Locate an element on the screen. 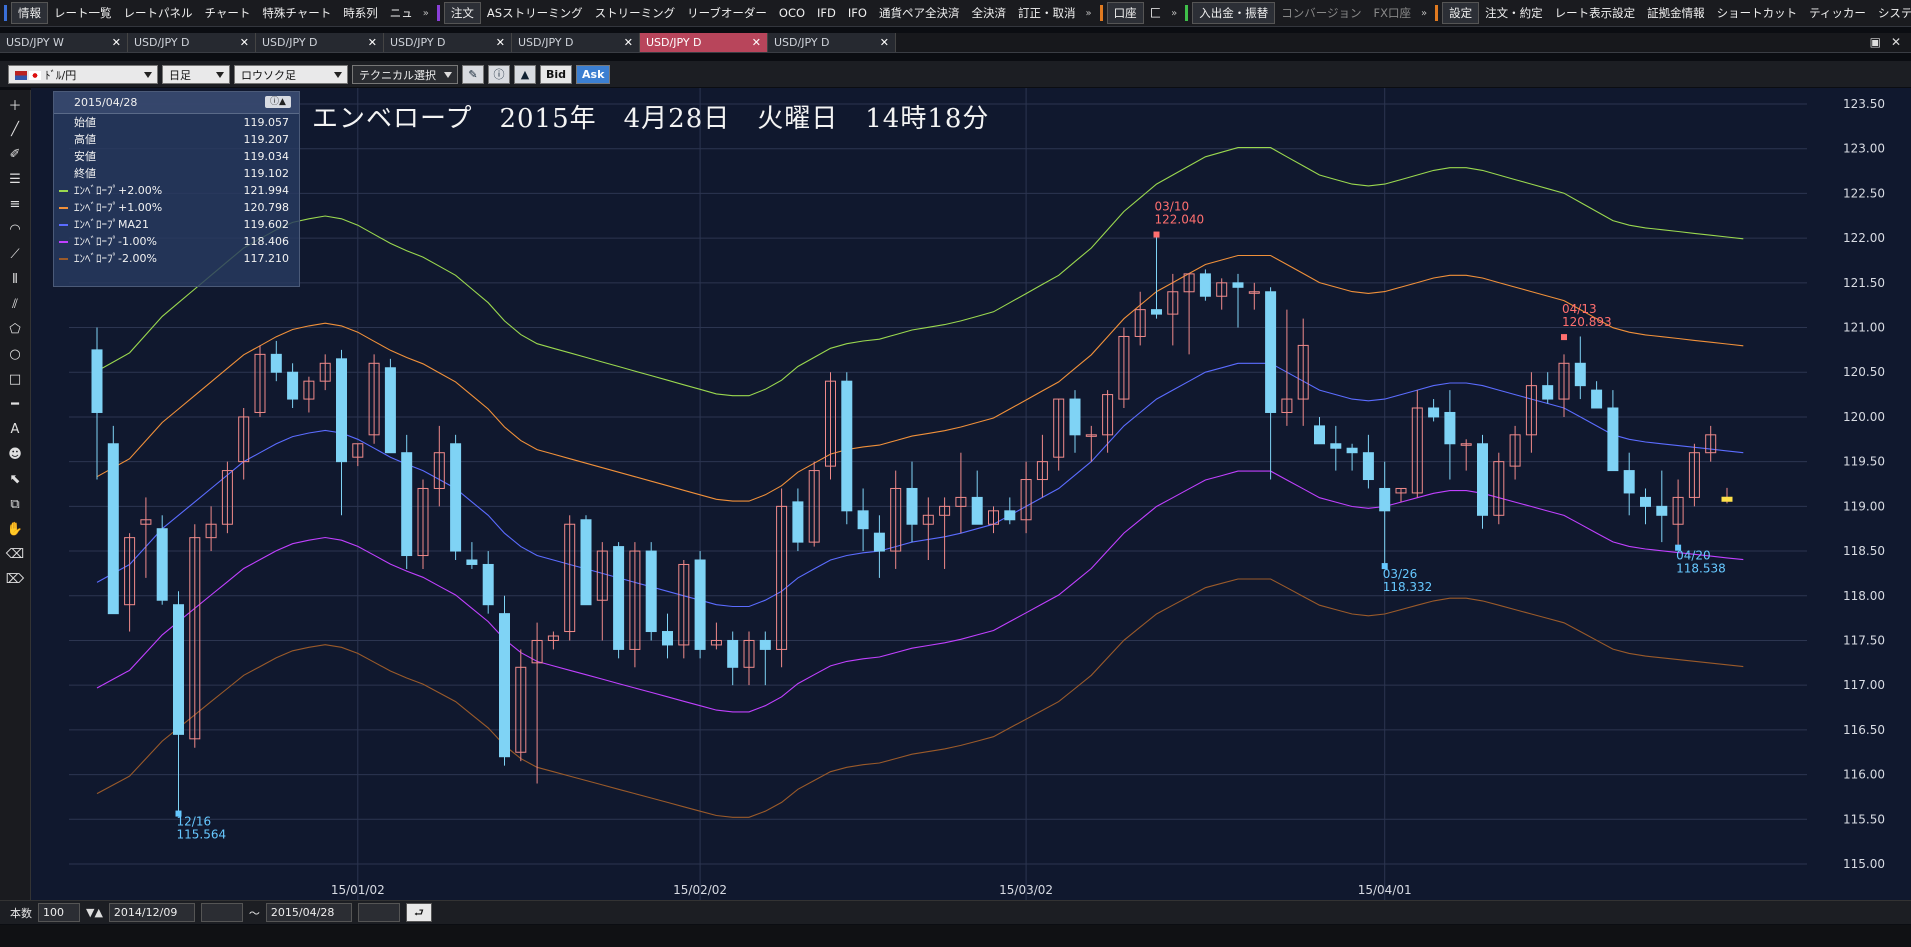 Image resolution: width=1911 pixels, height=947 pixels. menu-item: ASストリーミング is located at coordinates (535, 13).